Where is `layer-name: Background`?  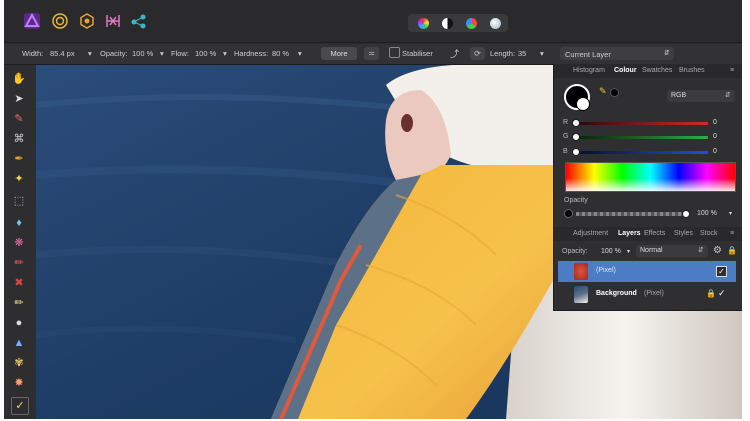 layer-name: Background is located at coordinates (616, 293).